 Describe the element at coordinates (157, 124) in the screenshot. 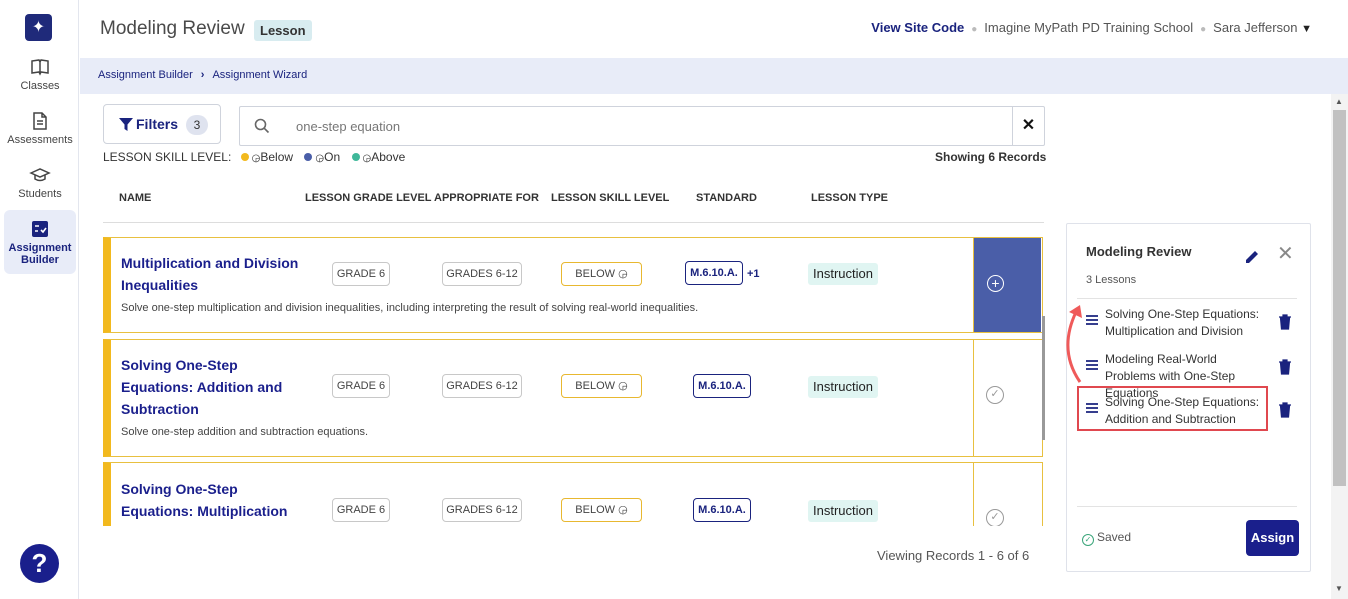

I see `filters-label: Filters` at that location.